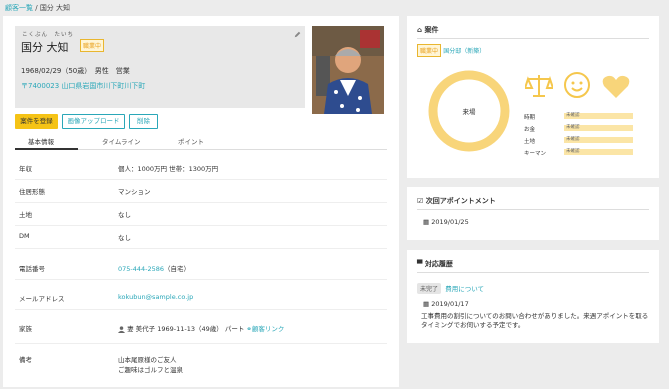  I want to click on tab-basic-info: 基本情報, so click(41, 141).